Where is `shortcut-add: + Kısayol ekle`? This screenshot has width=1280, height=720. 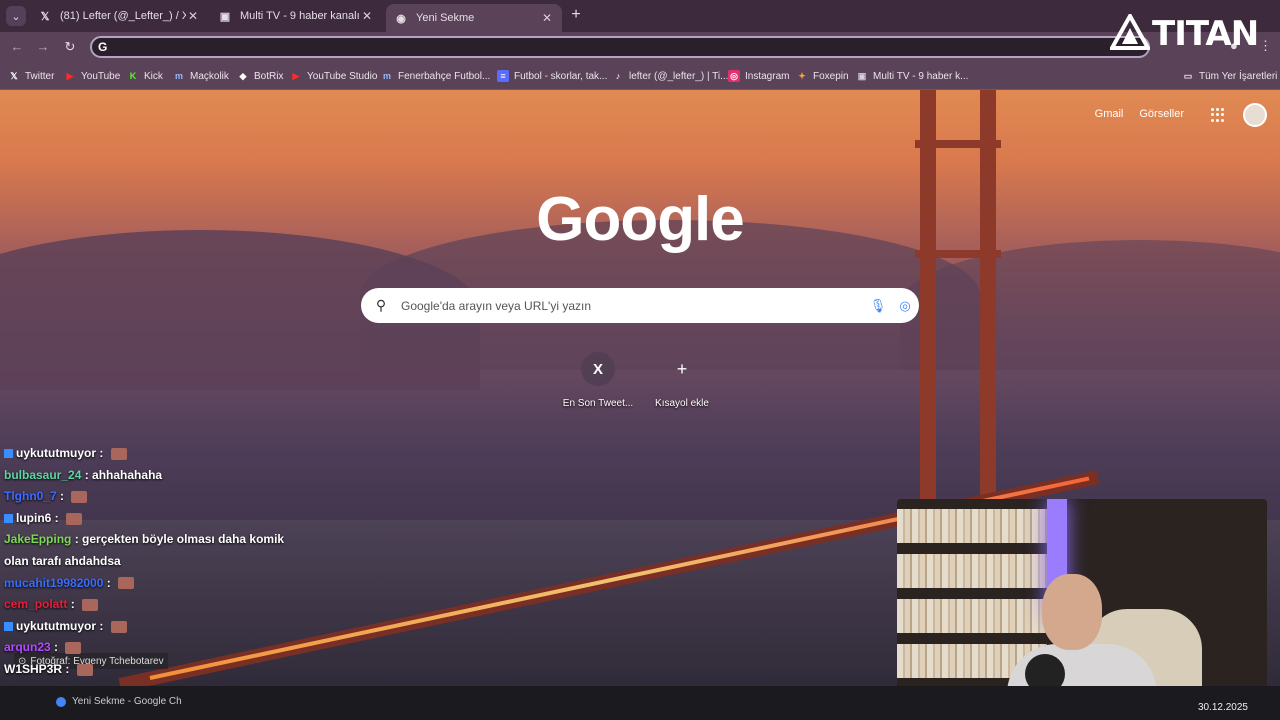
shortcut-add: + Kısayol ekle is located at coordinates (682, 381).